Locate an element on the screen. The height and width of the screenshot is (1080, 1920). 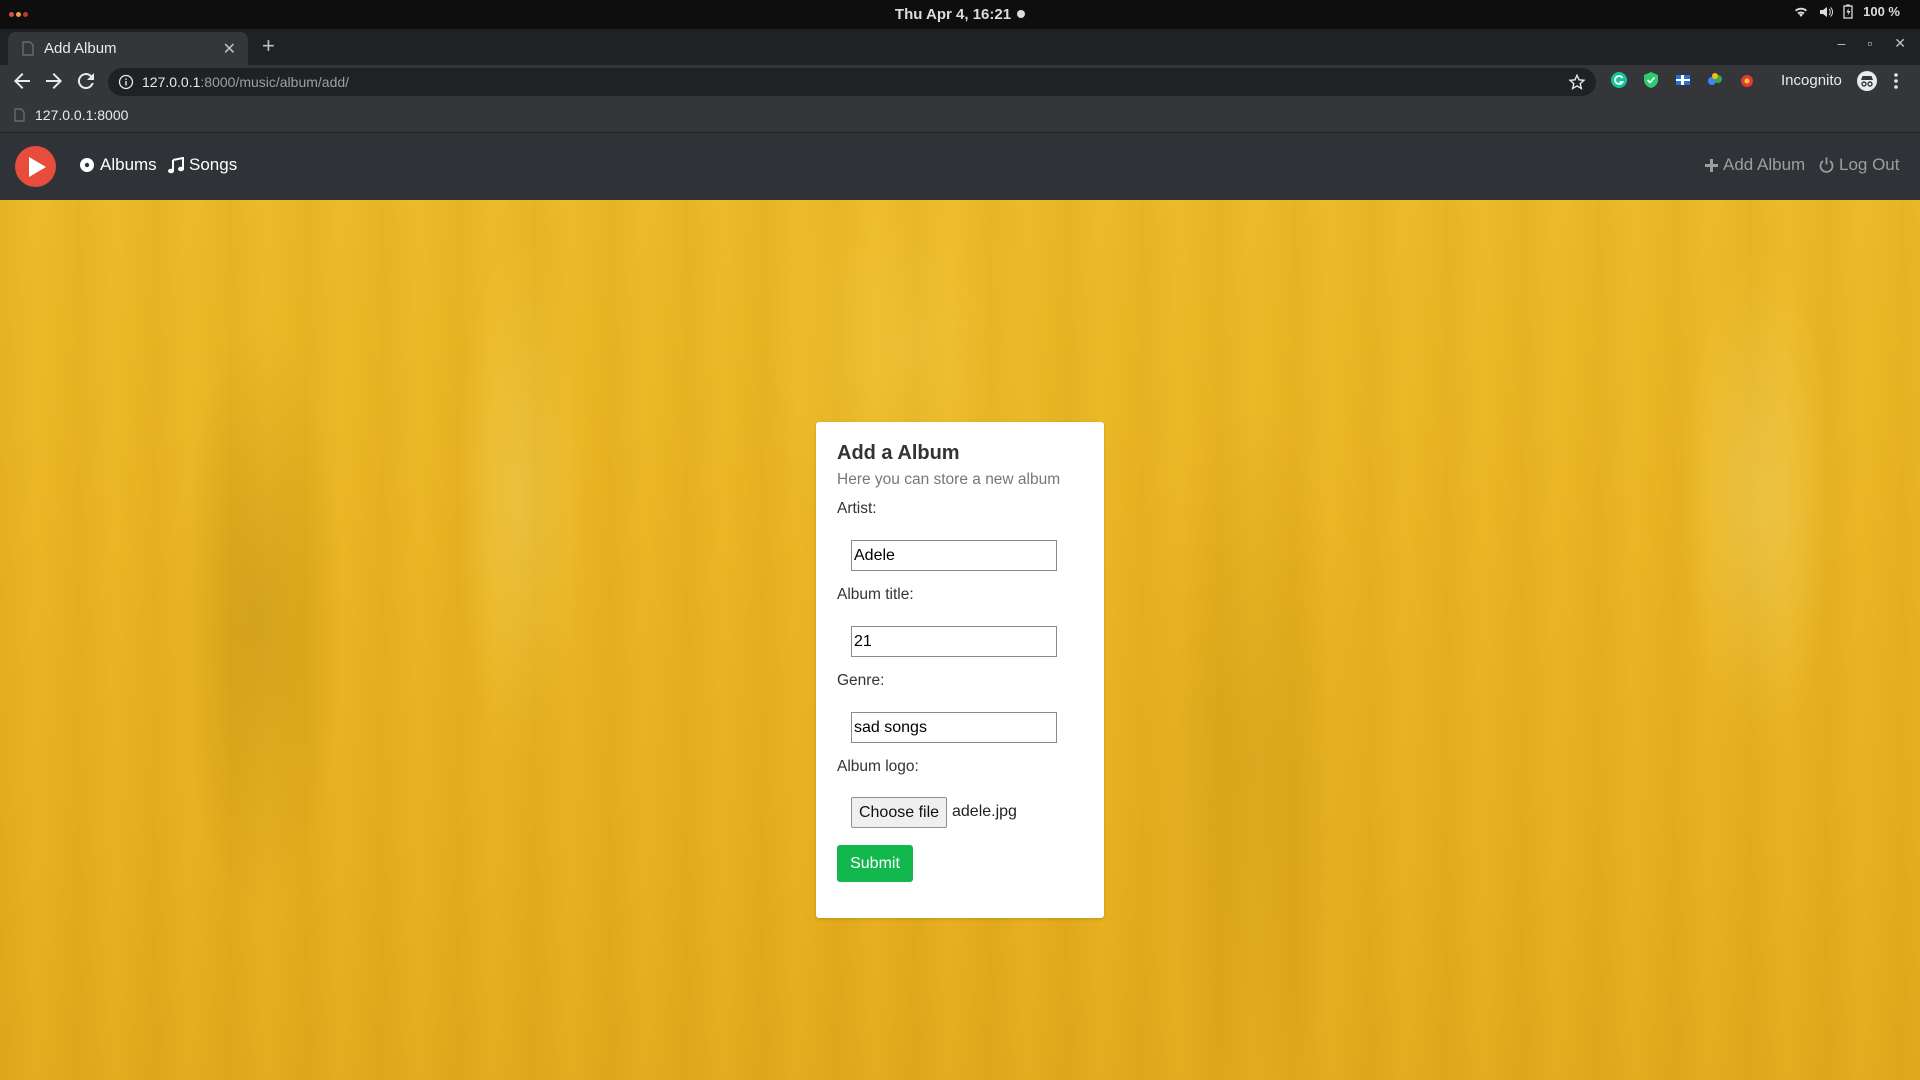
more-menu-icon is located at coordinates (1896, 81).